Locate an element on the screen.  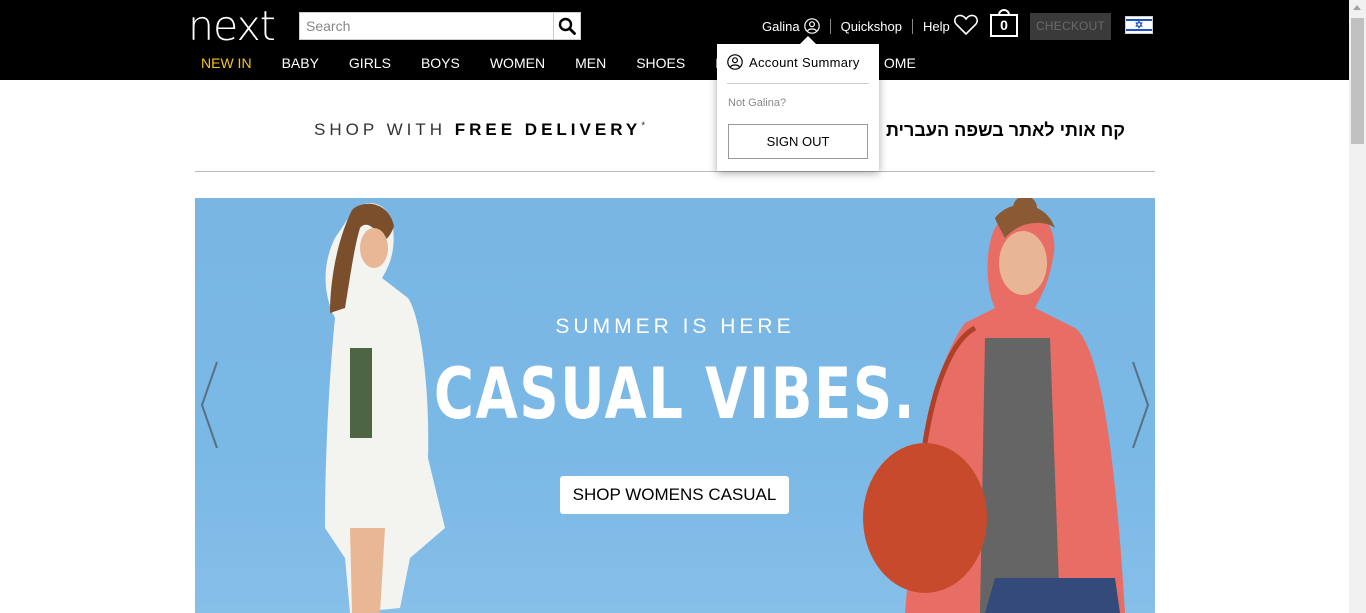
israel-flag-icon is located at coordinates (1139, 25).